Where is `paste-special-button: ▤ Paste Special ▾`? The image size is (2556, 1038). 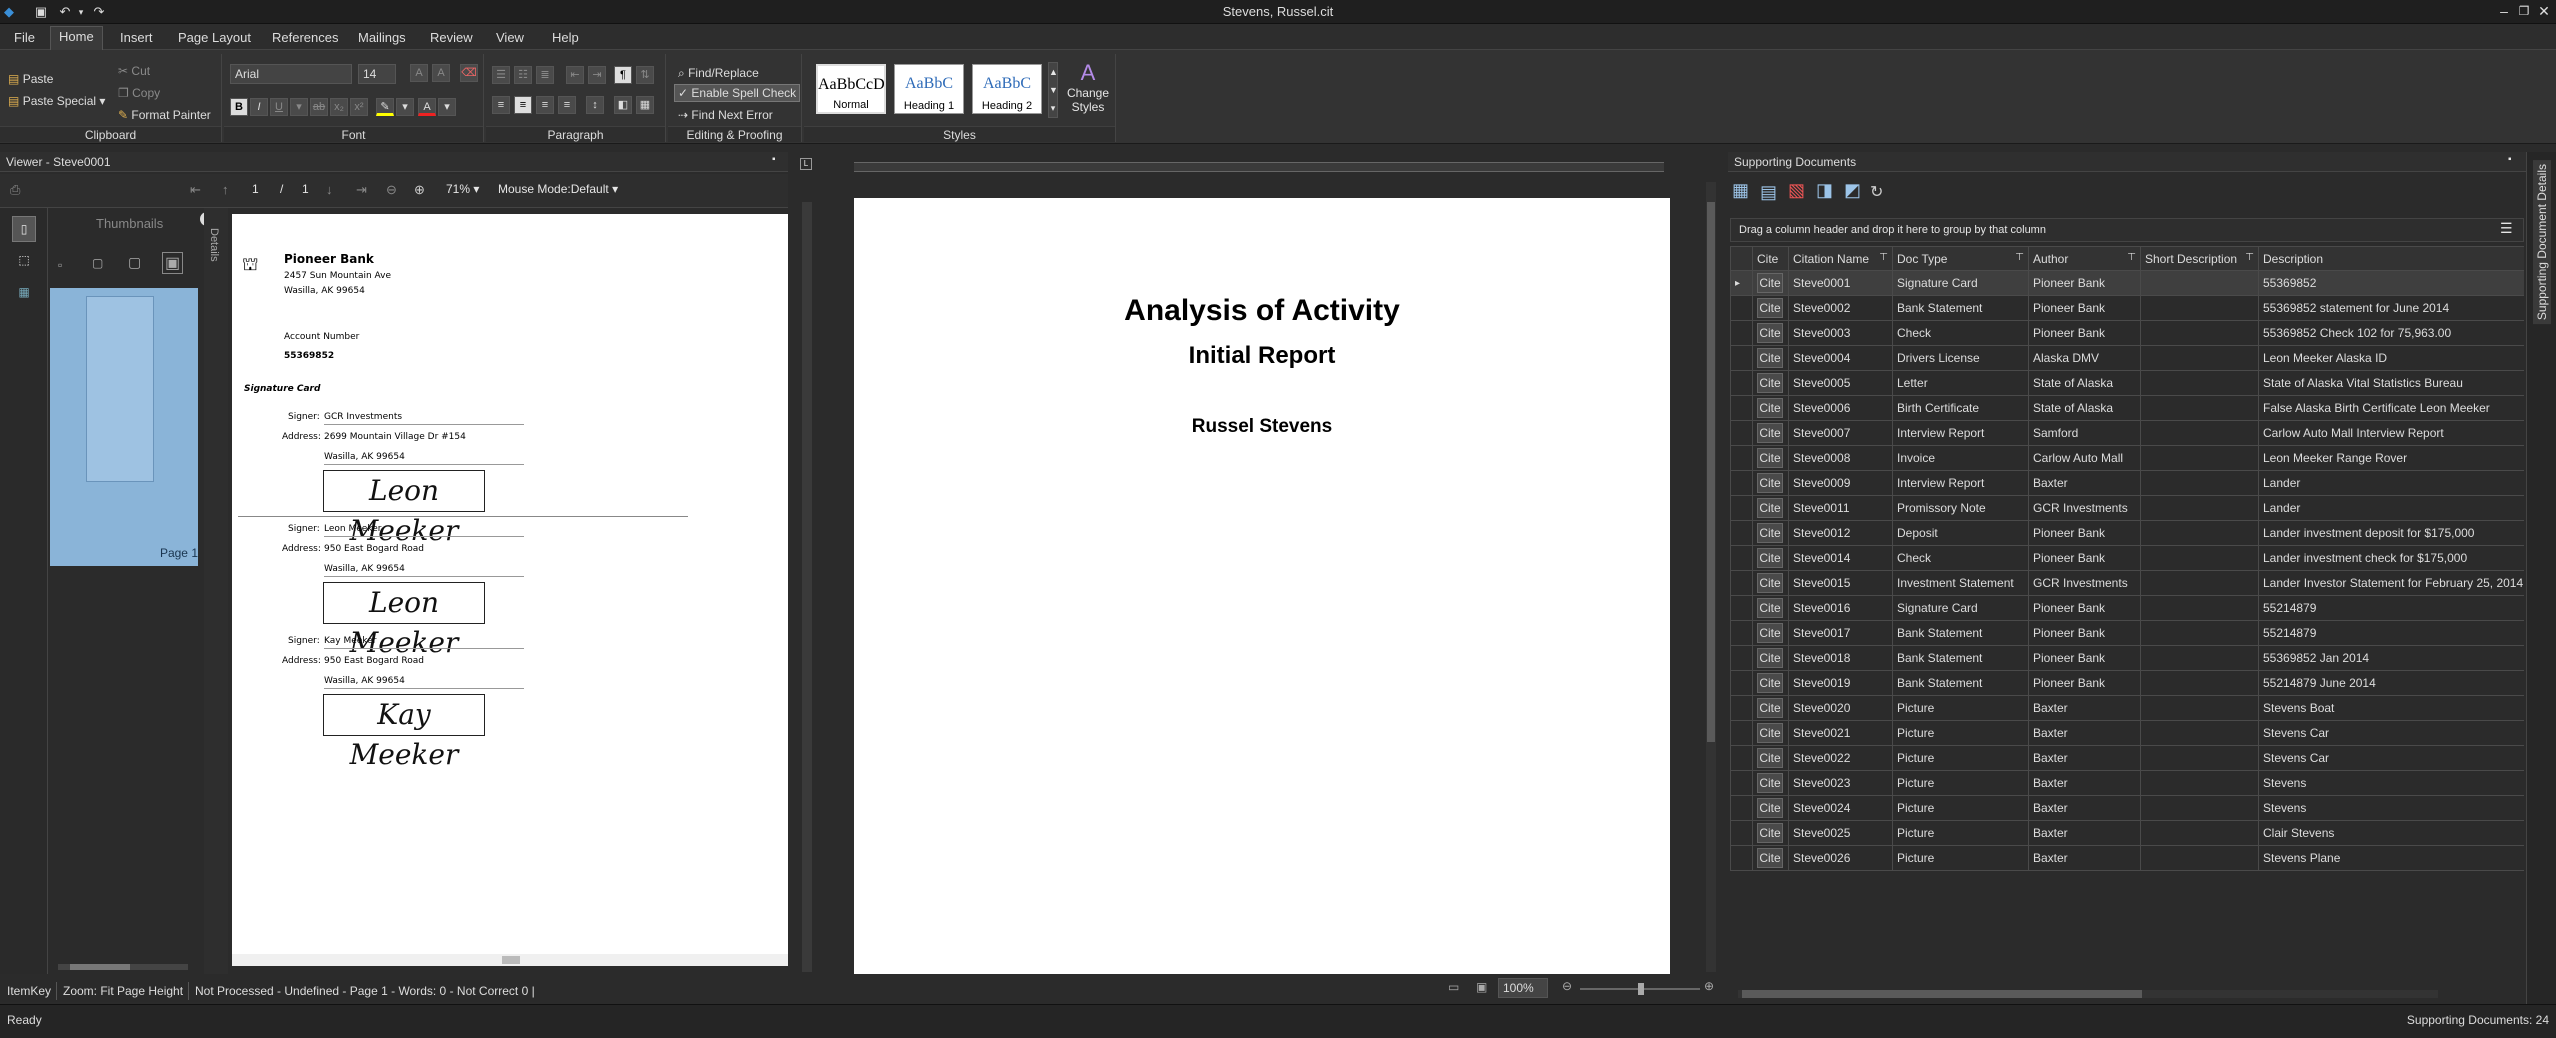 paste-special-button: ▤ Paste Special ▾ is located at coordinates (56, 101).